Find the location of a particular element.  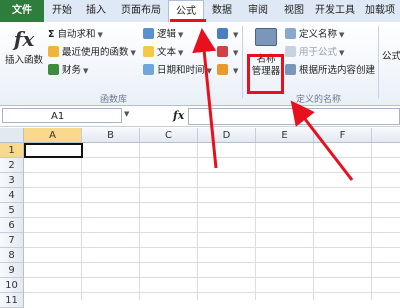

arrow-to-name-manager is located at coordinates (322, 140).